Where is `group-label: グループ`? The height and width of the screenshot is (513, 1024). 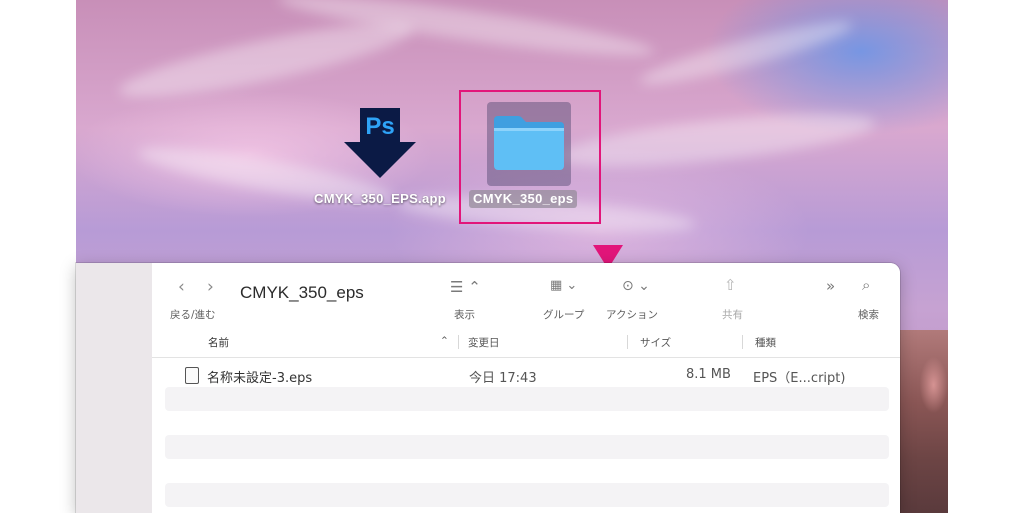 group-label: グループ is located at coordinates (564, 315).